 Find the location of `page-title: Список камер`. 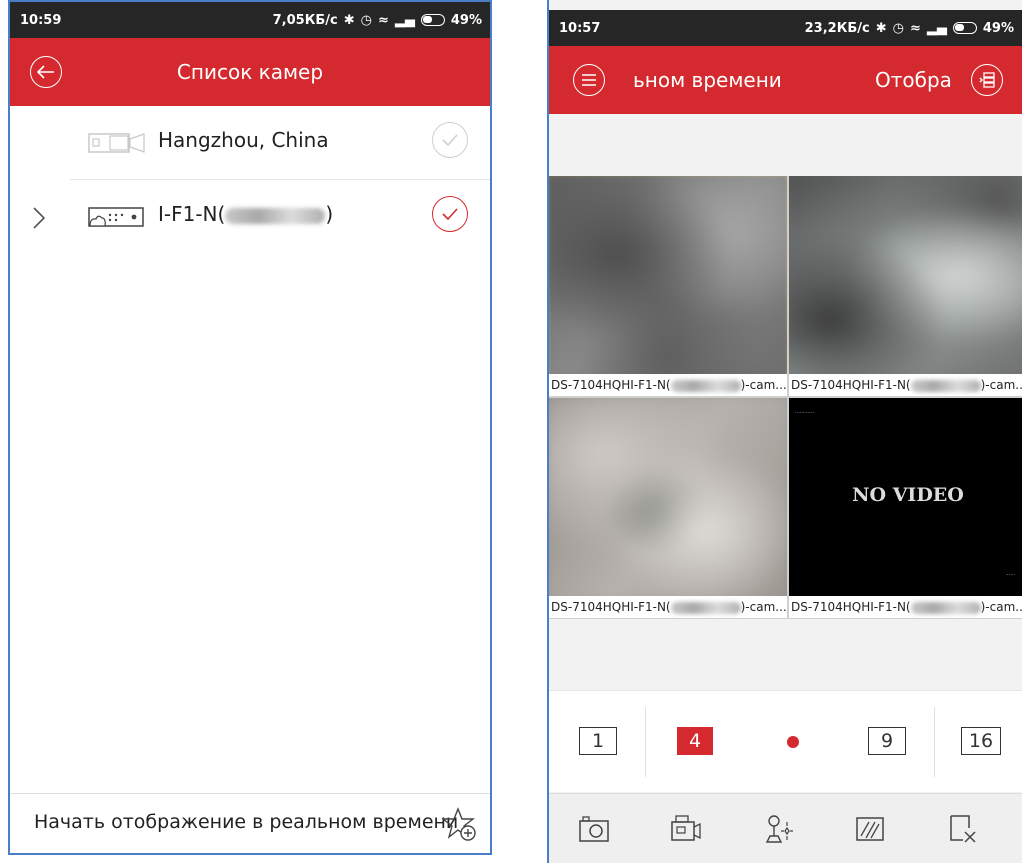

page-title: Список камер is located at coordinates (250, 72).